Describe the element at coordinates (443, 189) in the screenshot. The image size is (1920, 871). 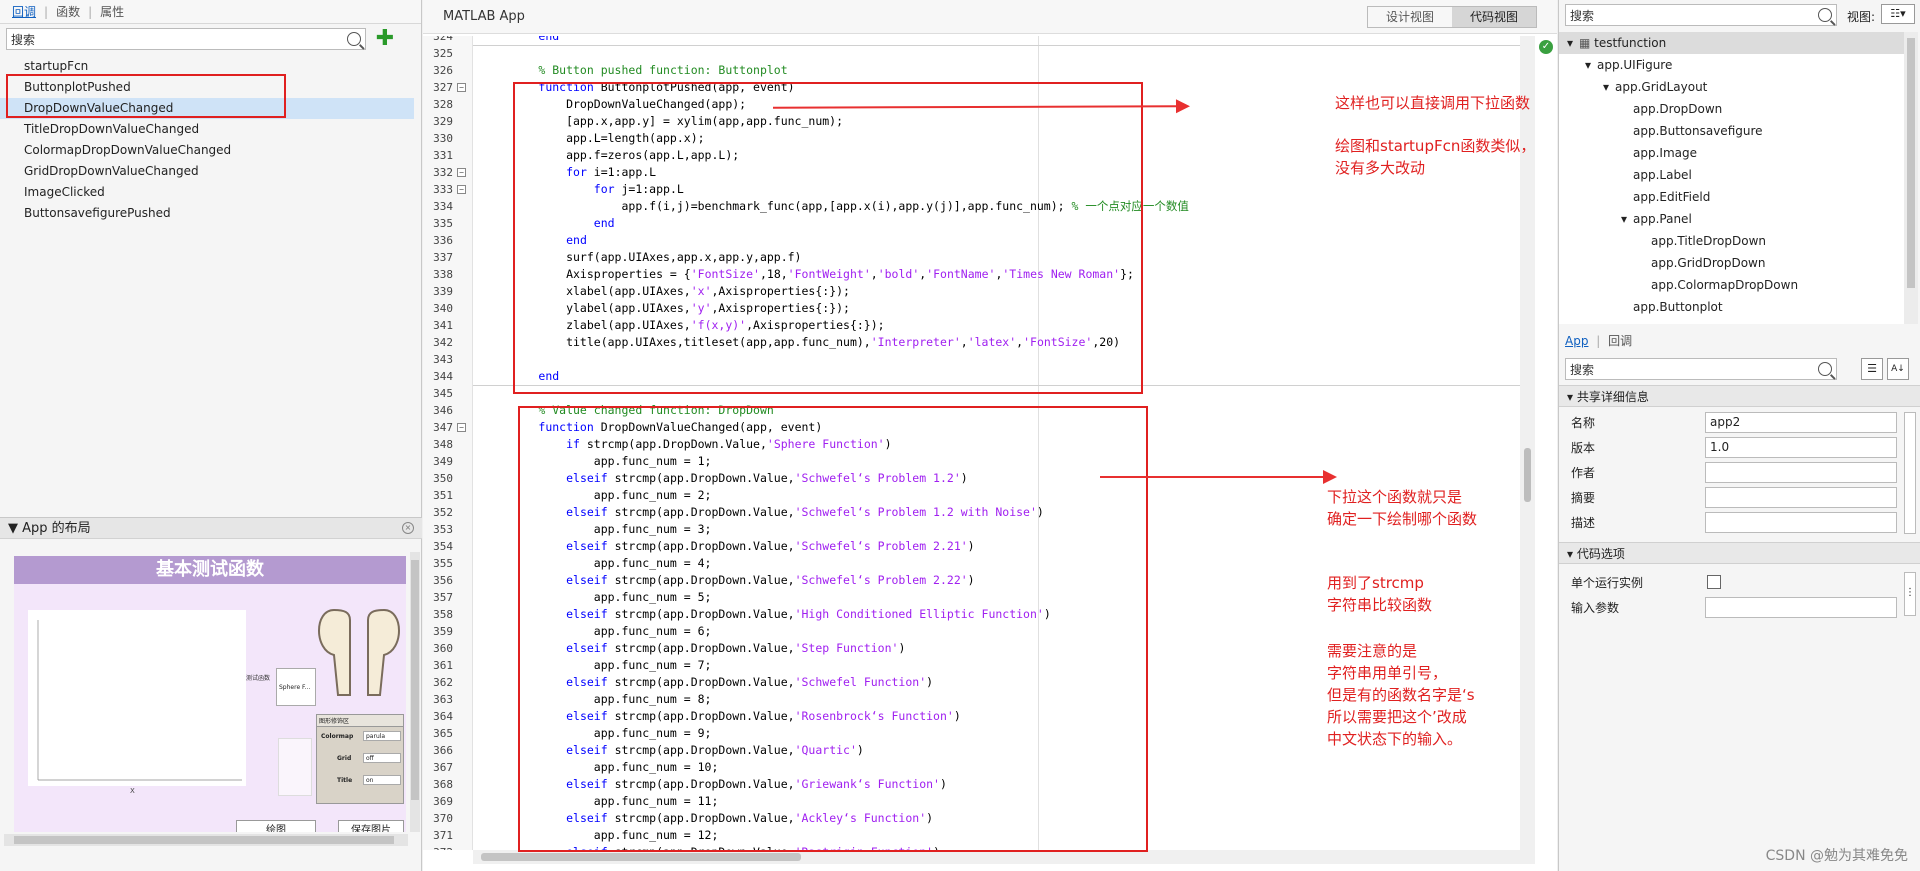
I see `line-number: 333` at that location.